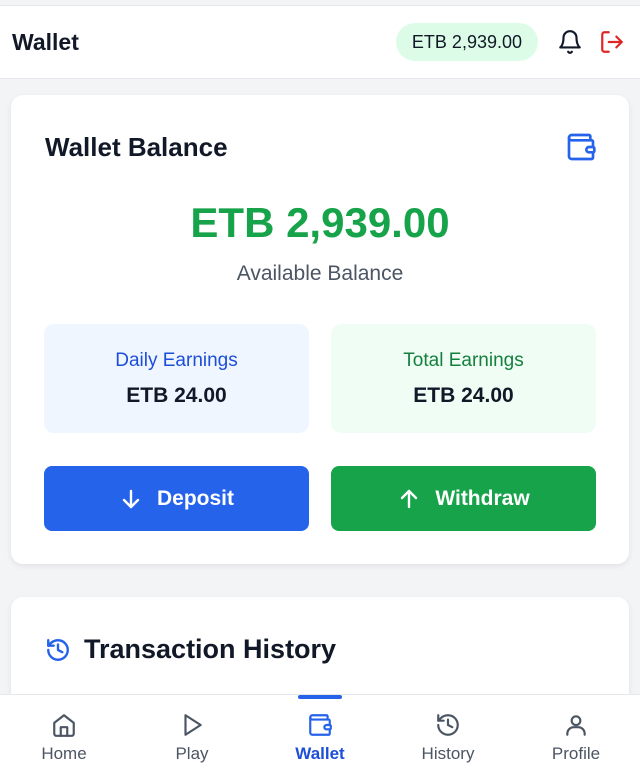 This screenshot has width=640, height=765. Describe the element at coordinates (193, 725) in the screenshot. I see `play-icon` at that location.